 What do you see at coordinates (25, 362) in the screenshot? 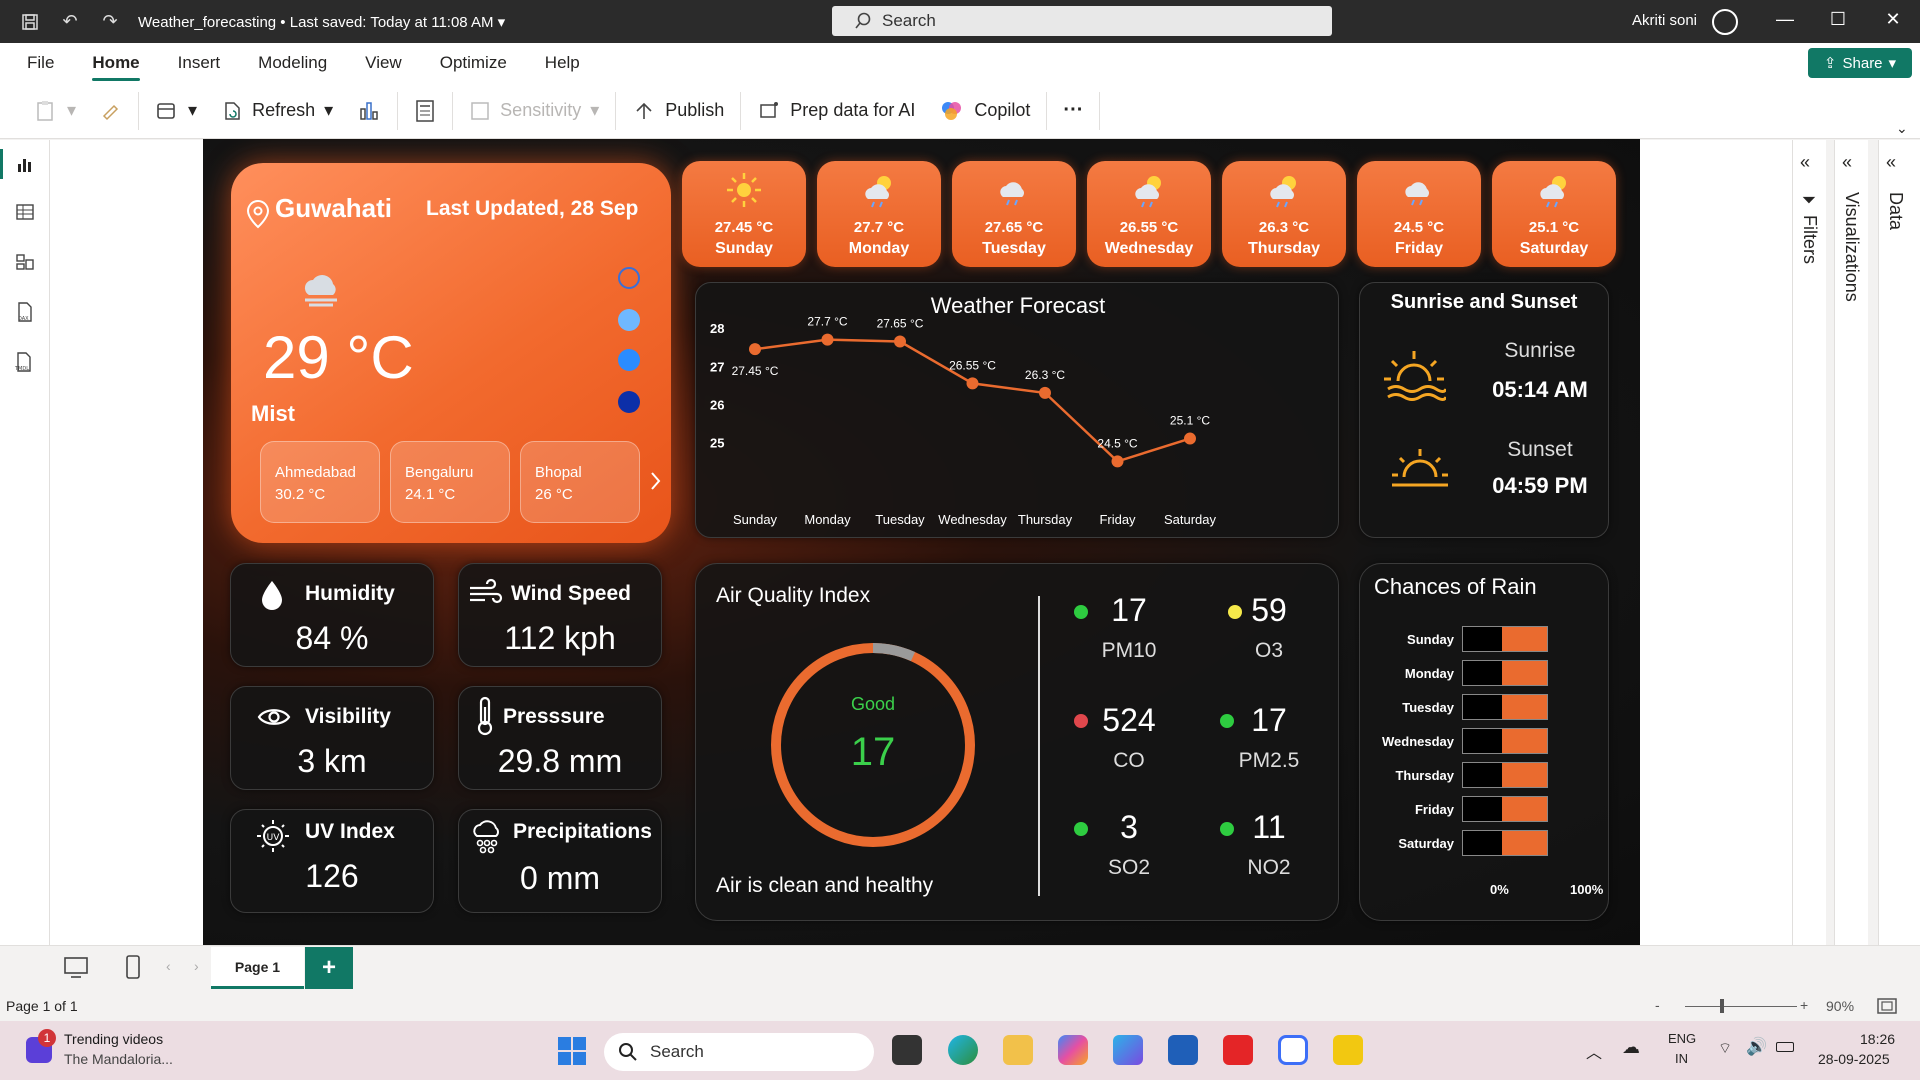
I see `tmdl-view-icon: TMDL` at bounding box center [25, 362].